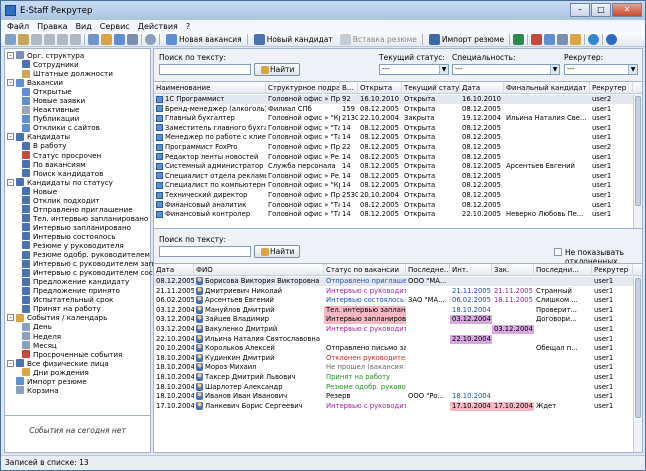  I want to click on vacancies-scrollbar, so click(637, 161).